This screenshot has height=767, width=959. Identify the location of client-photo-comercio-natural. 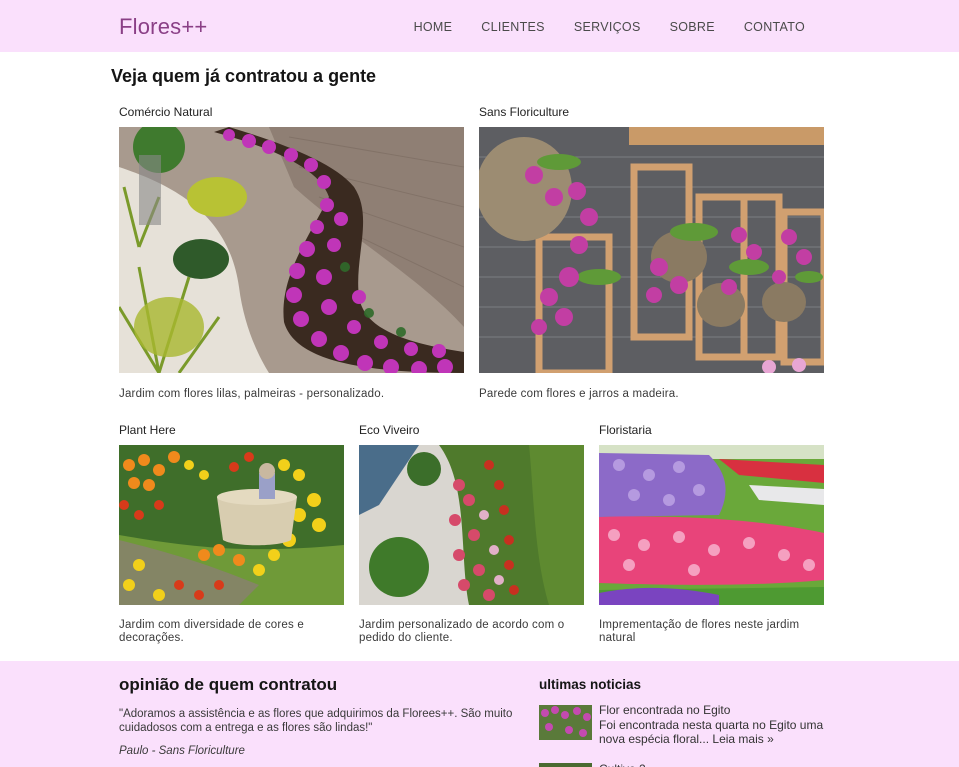
(291, 250).